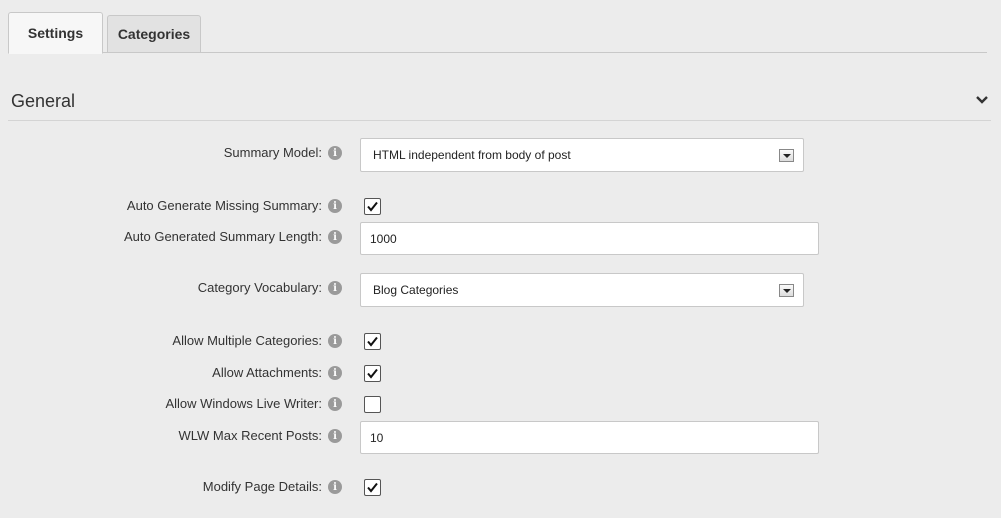 The height and width of the screenshot is (518, 1001). I want to click on allow-attachments-checkbox, so click(372, 373).